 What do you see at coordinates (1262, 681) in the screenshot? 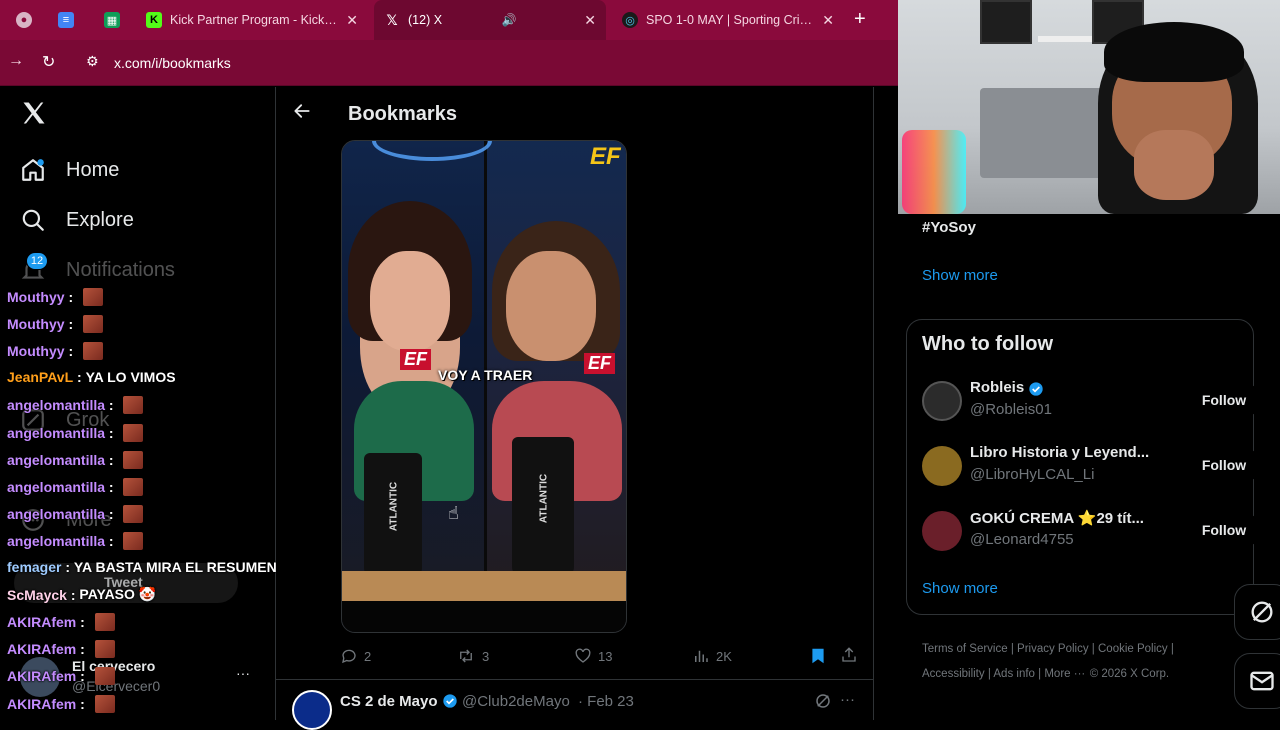
I see `mail-icon` at bounding box center [1262, 681].